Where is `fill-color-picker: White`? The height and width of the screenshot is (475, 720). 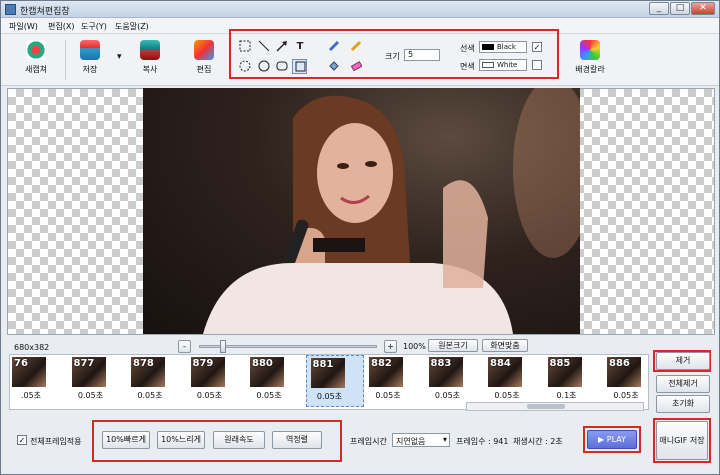
fill-color-picker: White is located at coordinates (503, 65).